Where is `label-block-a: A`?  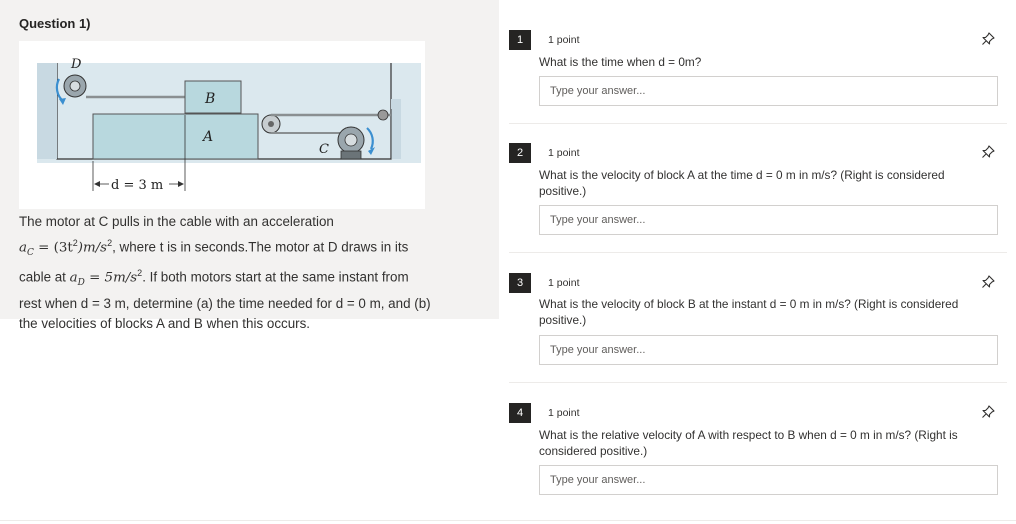
label-block-a: A is located at coordinates (207, 137).